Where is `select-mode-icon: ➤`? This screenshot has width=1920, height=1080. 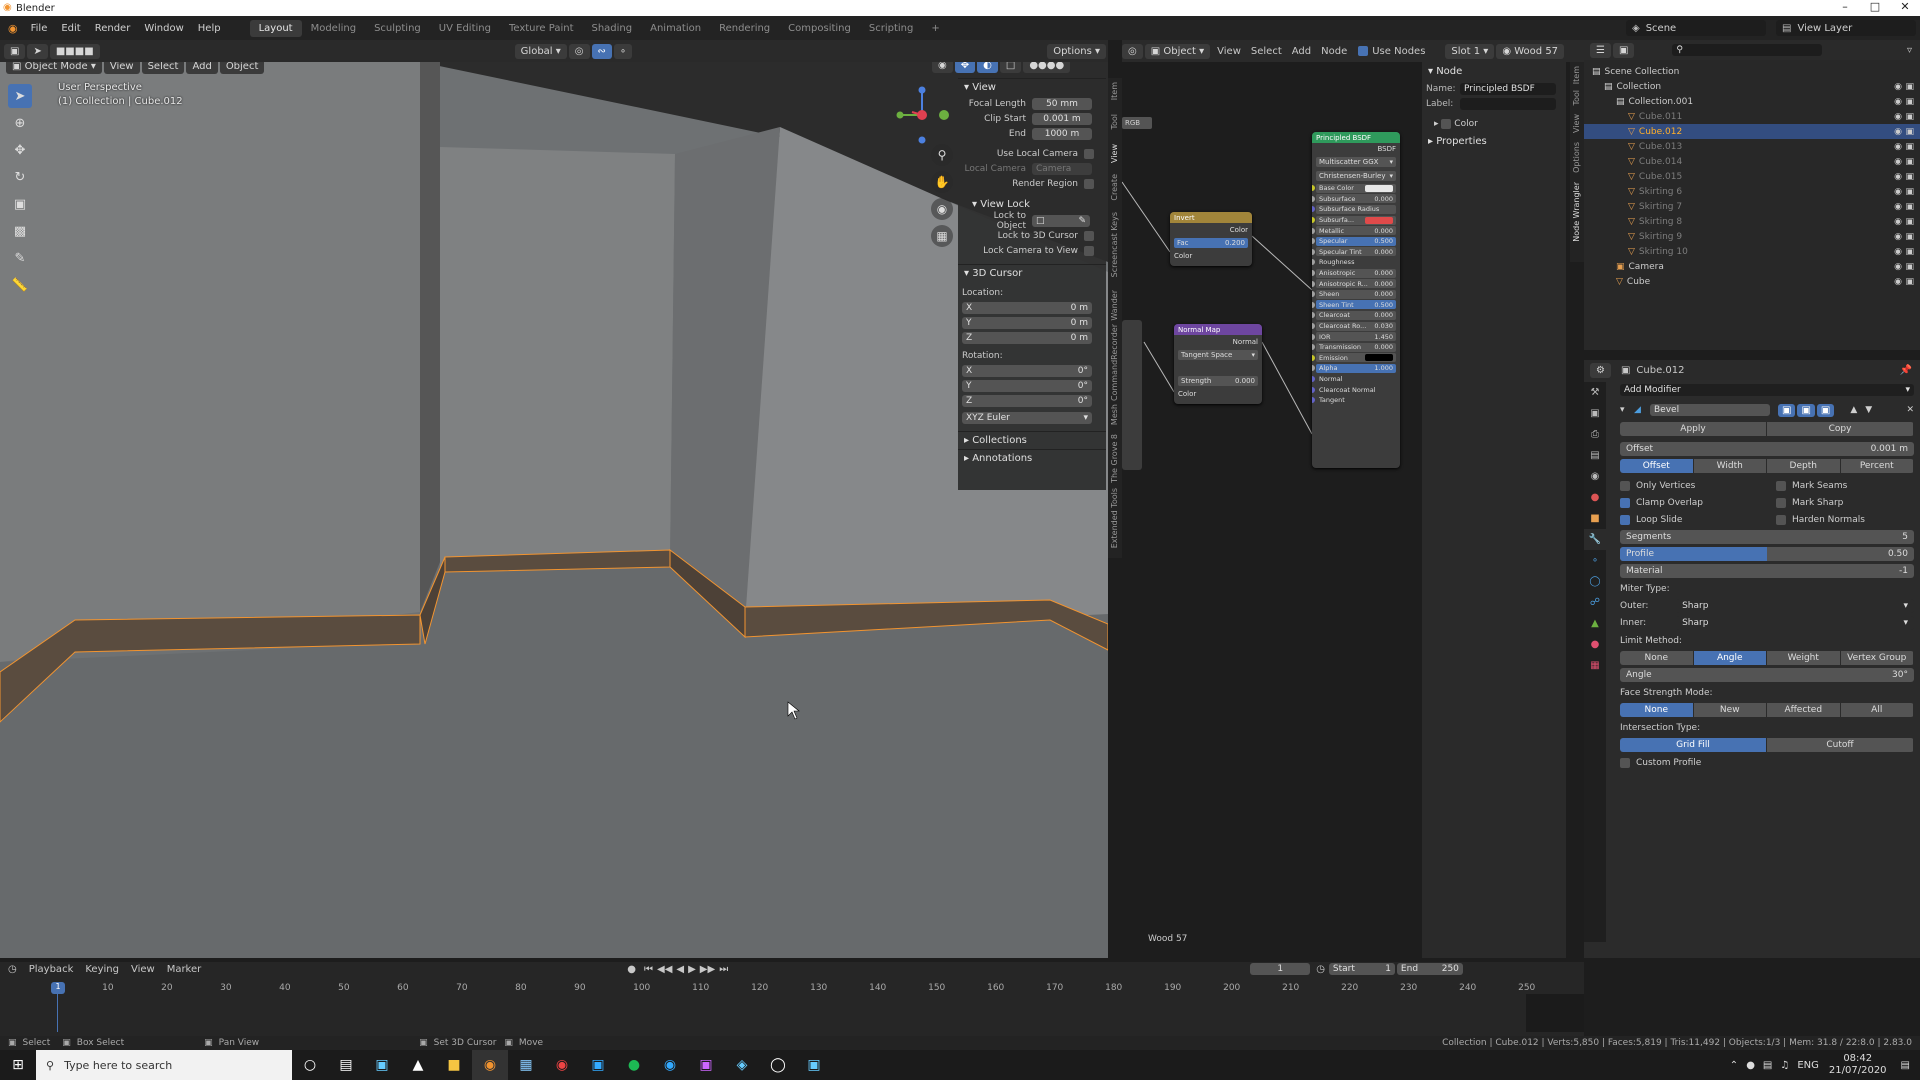
select-mode-icon: ➤ is located at coordinates (37, 51).